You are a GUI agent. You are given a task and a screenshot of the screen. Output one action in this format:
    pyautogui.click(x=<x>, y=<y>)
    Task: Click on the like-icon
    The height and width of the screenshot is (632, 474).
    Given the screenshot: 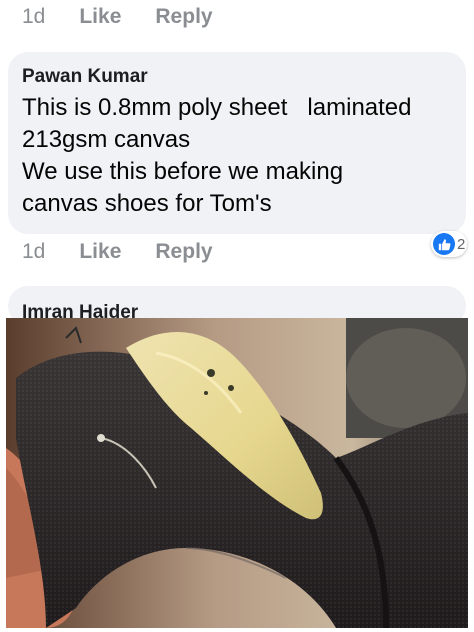 What is the action you would take?
    pyautogui.click(x=444, y=244)
    